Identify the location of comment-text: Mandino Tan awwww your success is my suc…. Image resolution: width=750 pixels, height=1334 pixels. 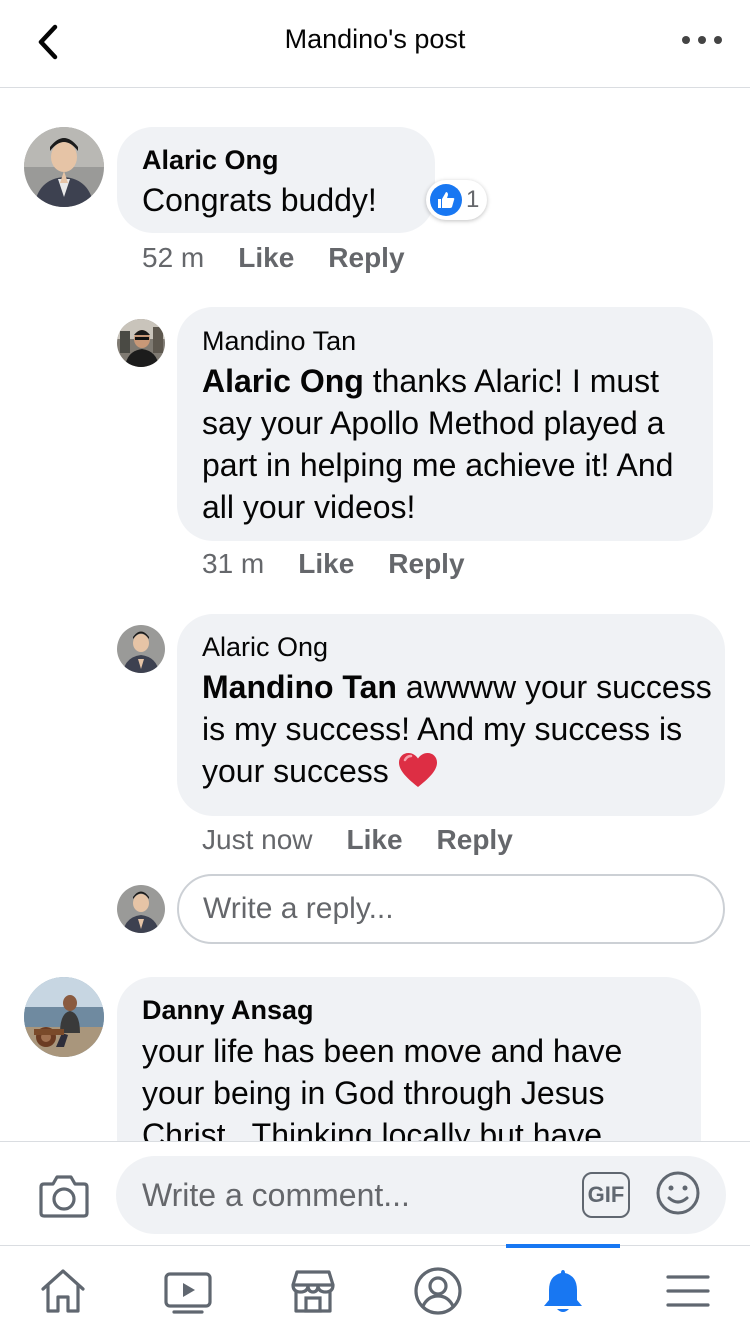
(459, 732).